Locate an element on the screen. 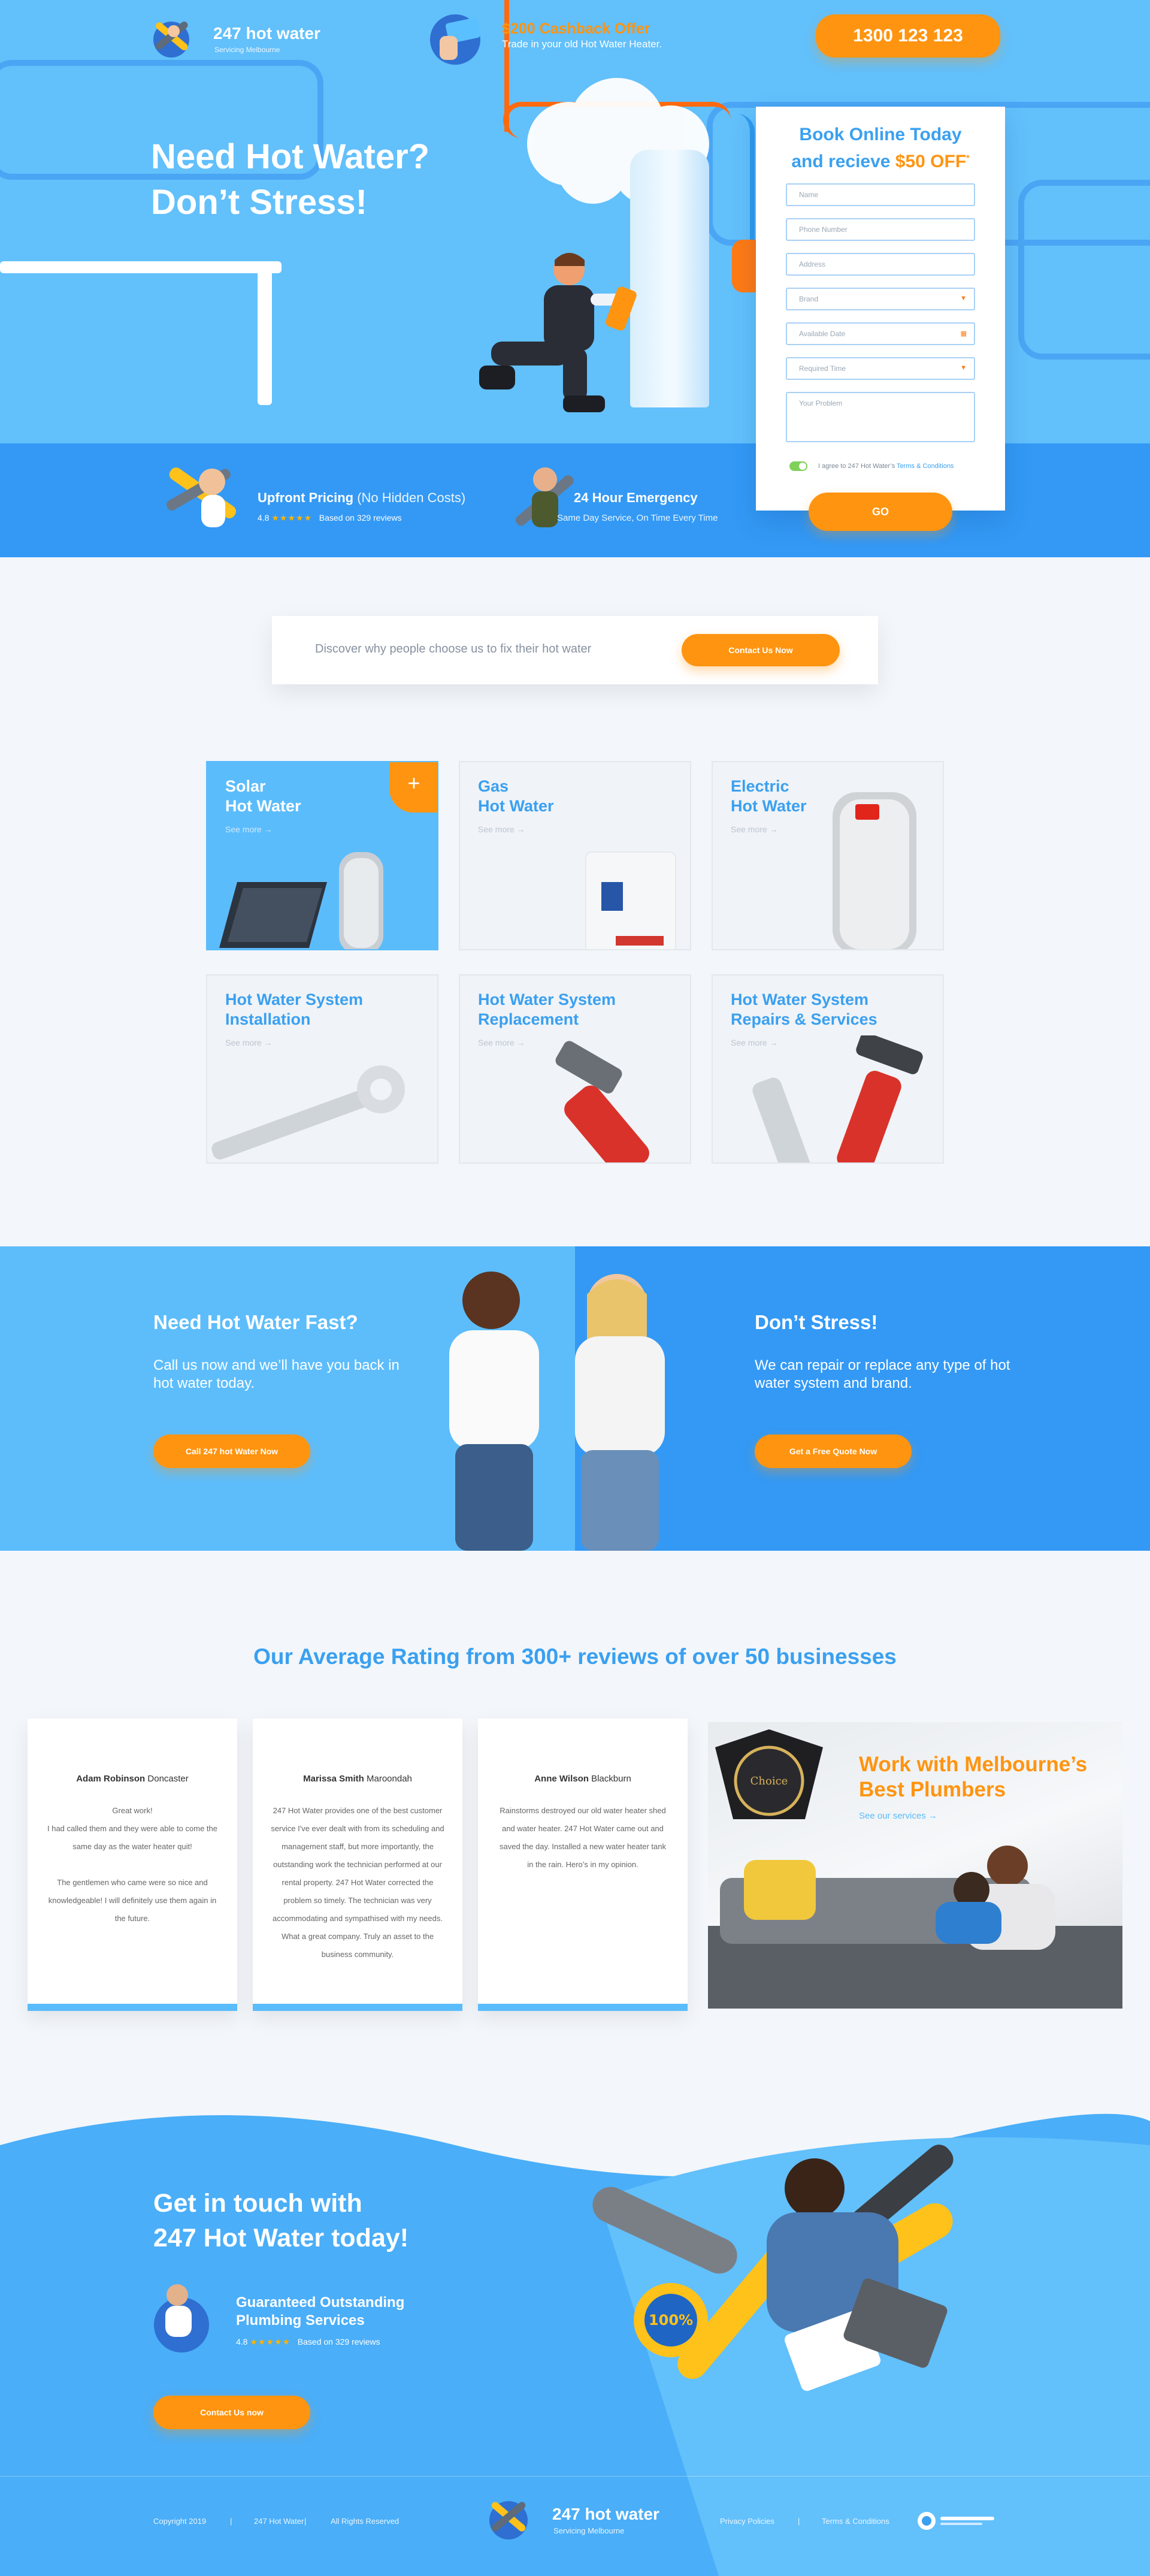  terms-conditions-link: Terms & Conditions is located at coordinates (855, 2521).